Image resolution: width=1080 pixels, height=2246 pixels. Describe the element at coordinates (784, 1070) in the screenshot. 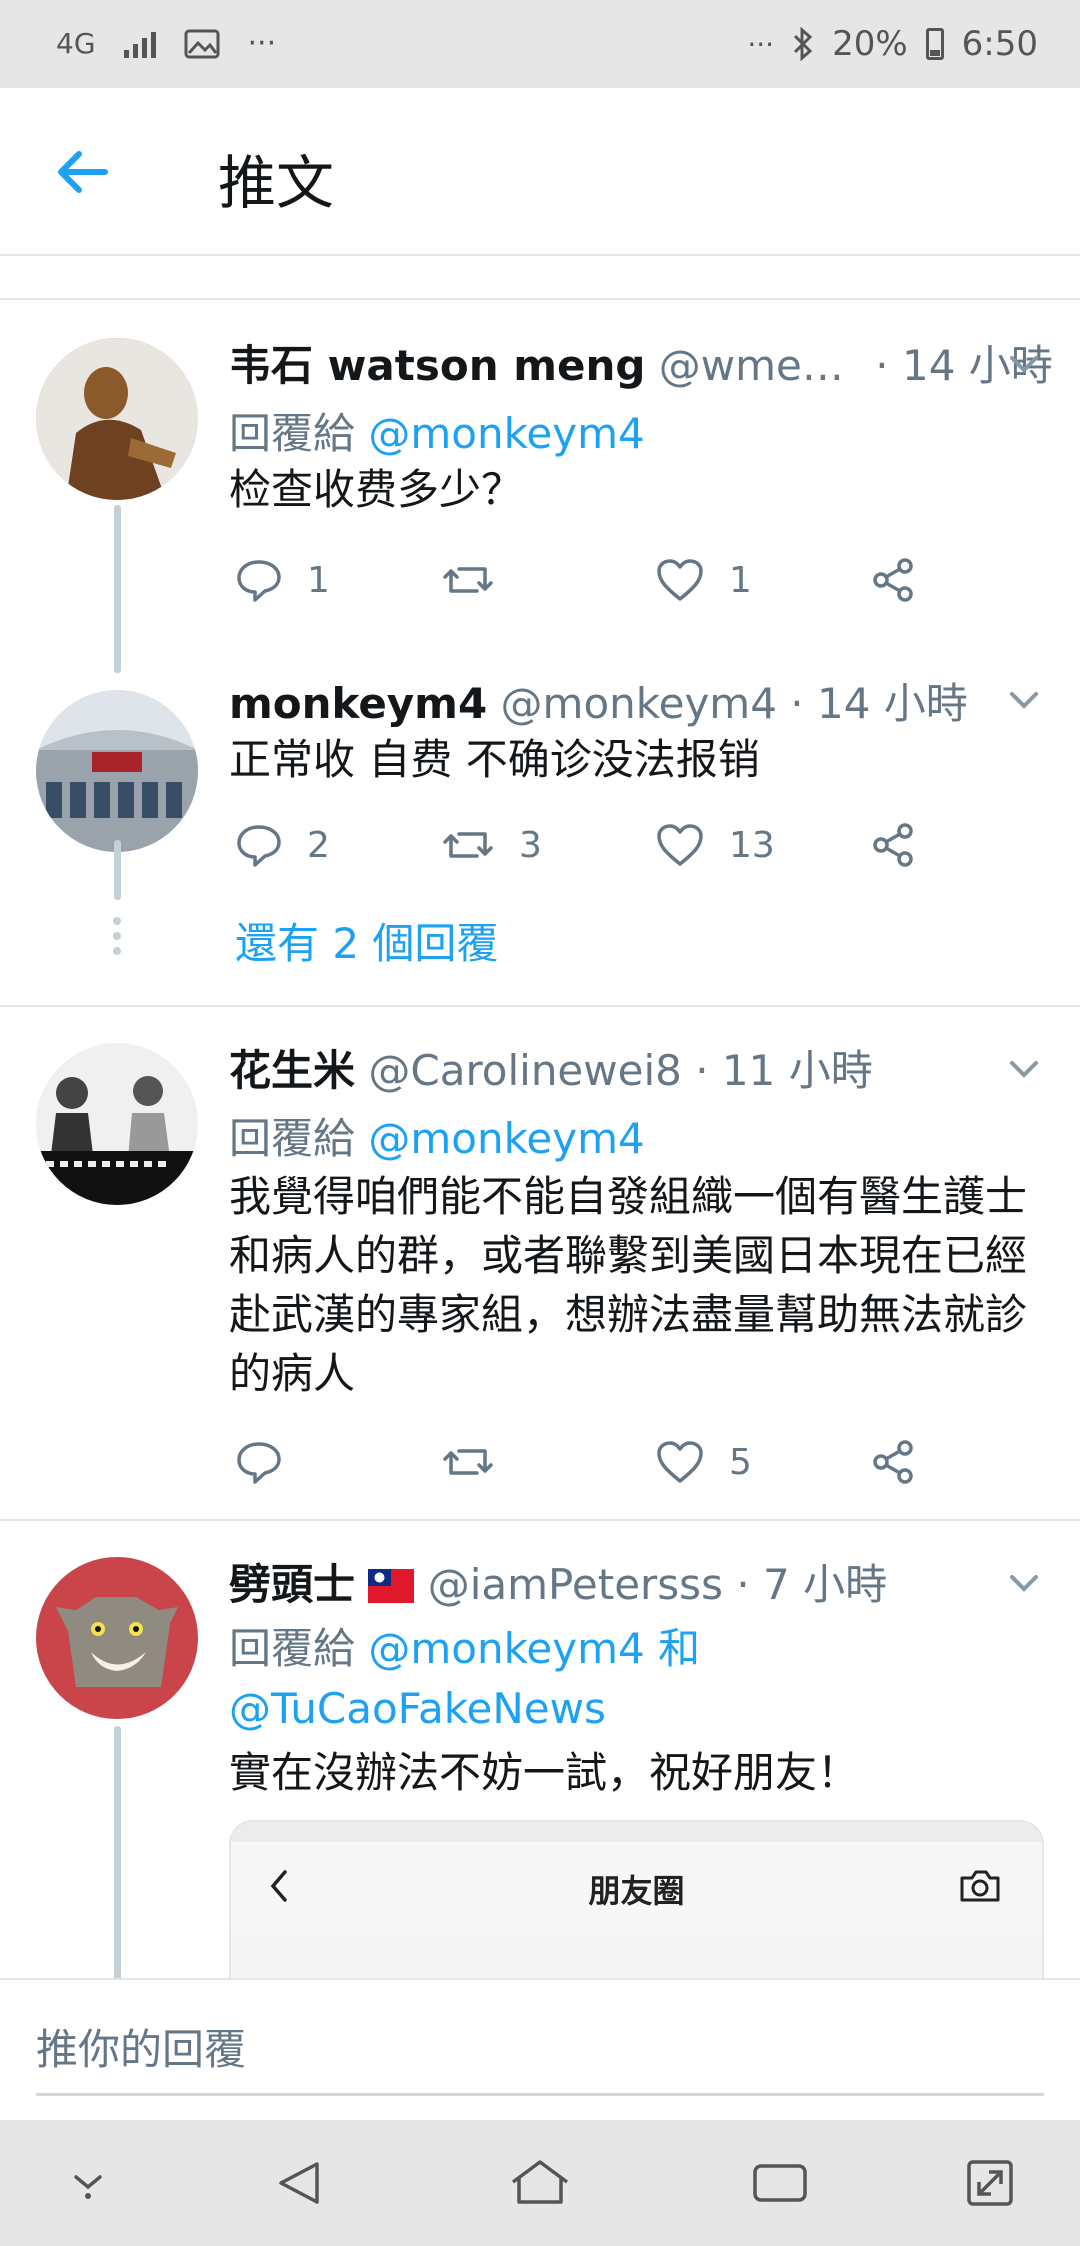

I see `timestamp: · 11 小時` at that location.